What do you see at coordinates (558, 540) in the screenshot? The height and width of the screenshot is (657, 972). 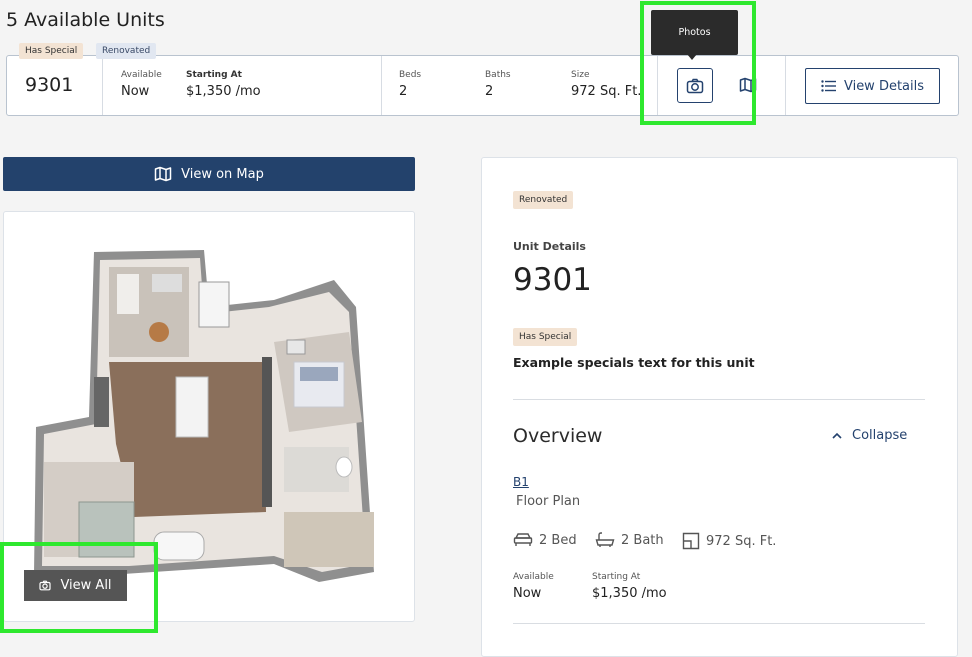 I see `beds-text: 2 Bed` at bounding box center [558, 540].